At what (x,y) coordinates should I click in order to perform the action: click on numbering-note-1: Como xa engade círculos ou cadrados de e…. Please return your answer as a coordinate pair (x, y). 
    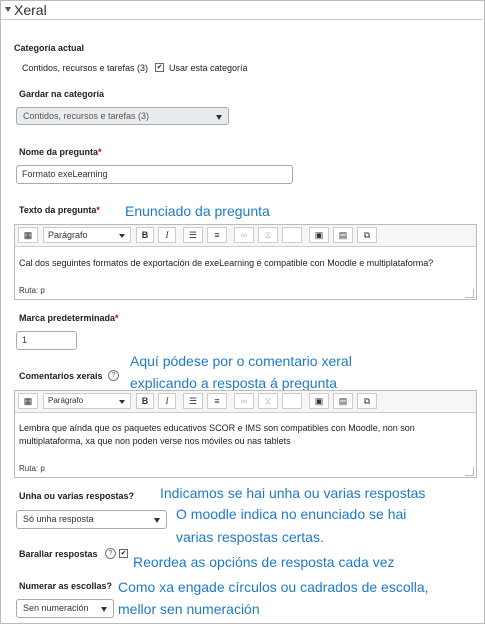
    Looking at the image, I should click on (273, 587).